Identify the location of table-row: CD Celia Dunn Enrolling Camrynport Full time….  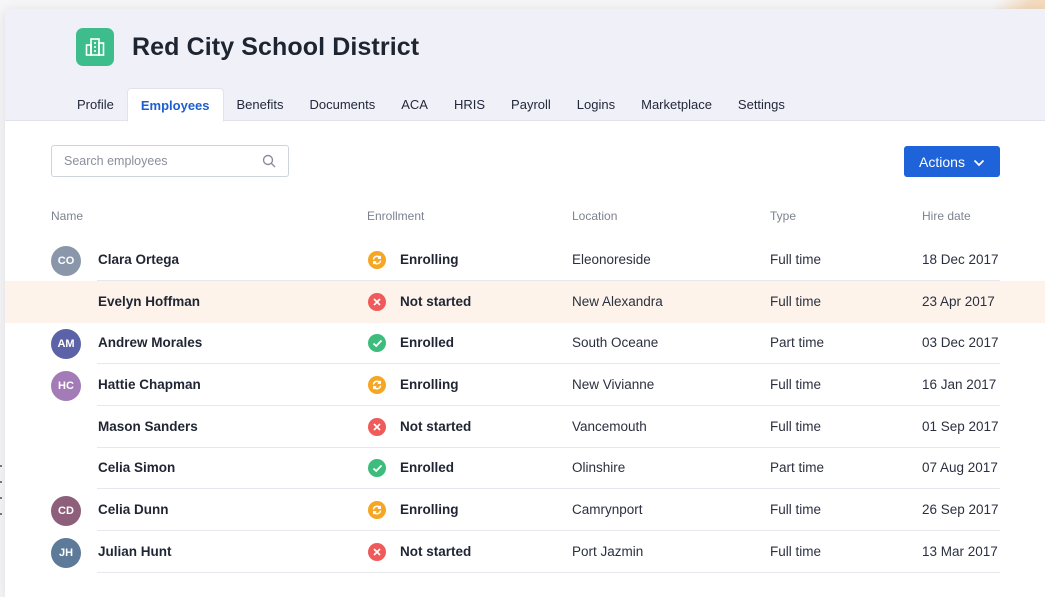
(525, 510).